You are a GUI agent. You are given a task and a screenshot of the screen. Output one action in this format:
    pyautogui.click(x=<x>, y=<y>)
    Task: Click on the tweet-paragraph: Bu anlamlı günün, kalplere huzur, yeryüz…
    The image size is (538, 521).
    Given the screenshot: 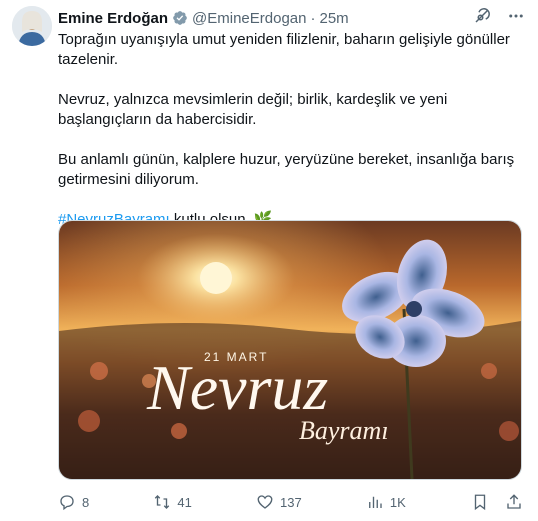 What is the action you would take?
    pyautogui.click(x=286, y=169)
    